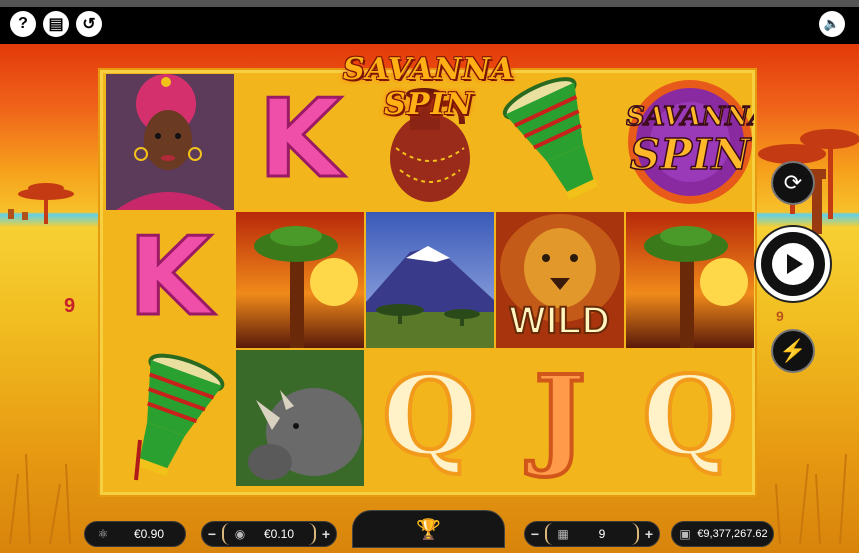 The image size is (859, 553). Describe the element at coordinates (240, 534) in the screenshot. I see `coin-icon: ◉` at that location.